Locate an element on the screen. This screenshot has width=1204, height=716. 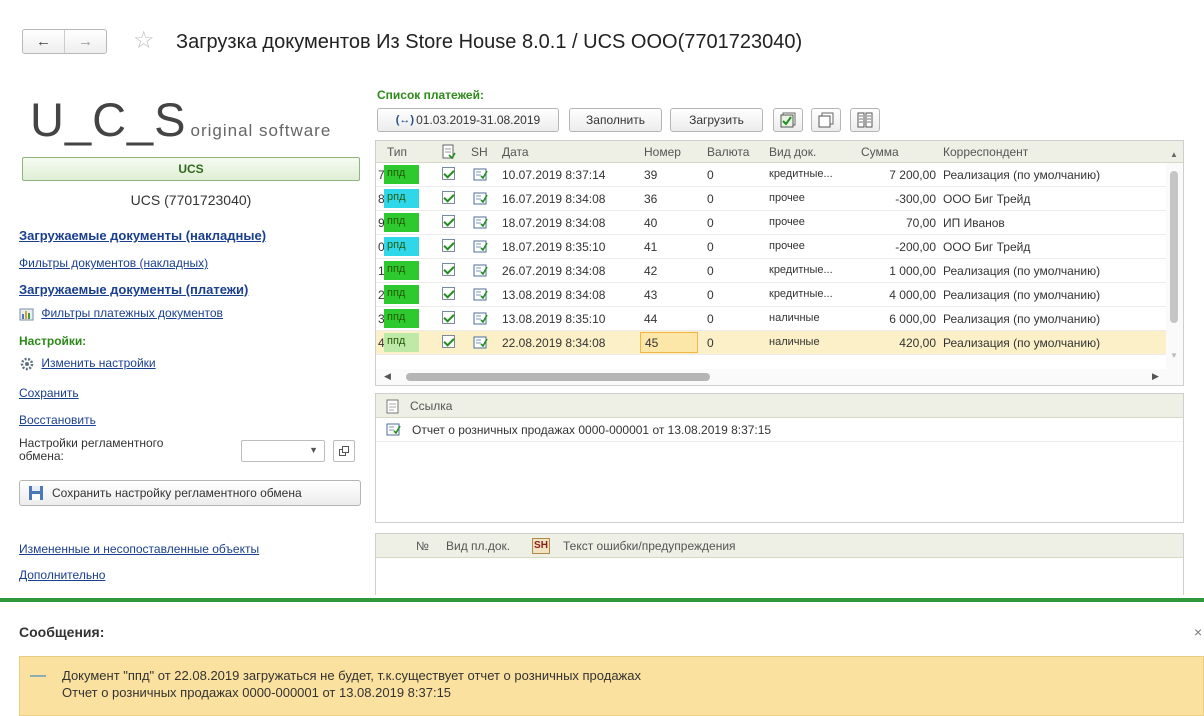
link-restore: Восстановить is located at coordinates (57, 420).